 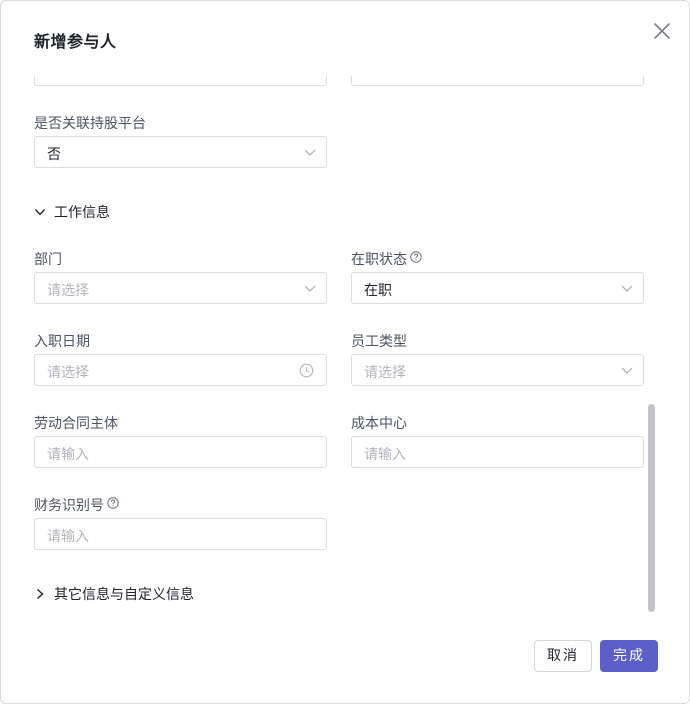 I want to click on employment-status-value: 在职, so click(x=378, y=291).